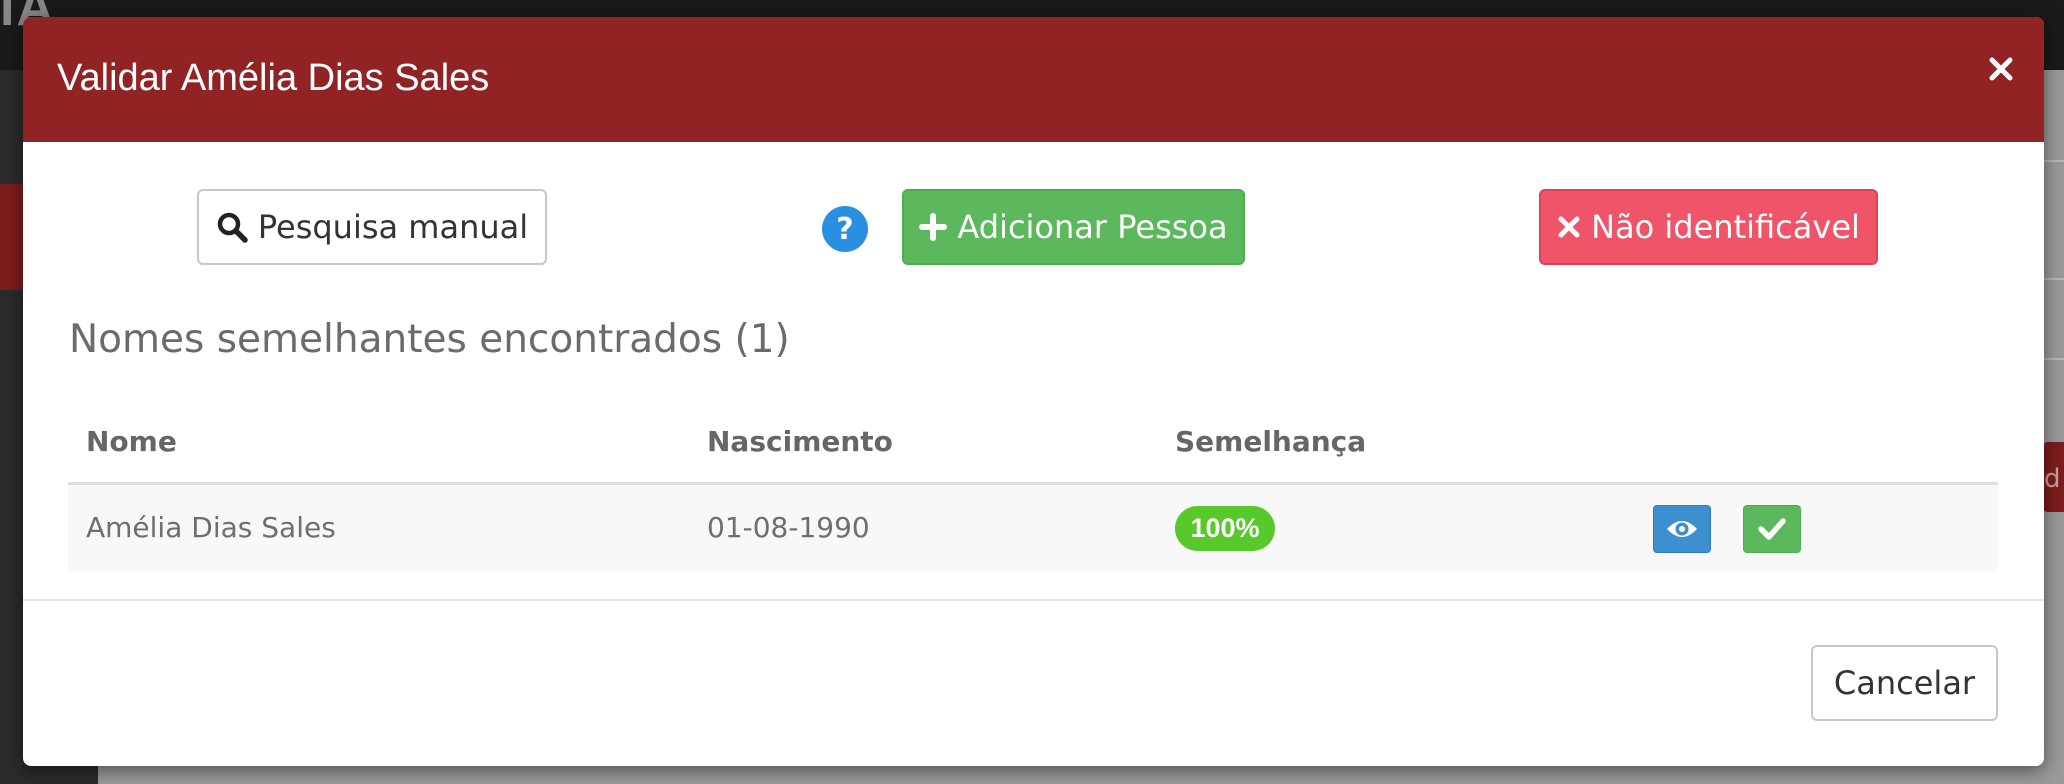  I want to click on question-circle-icon: ?, so click(845, 229).